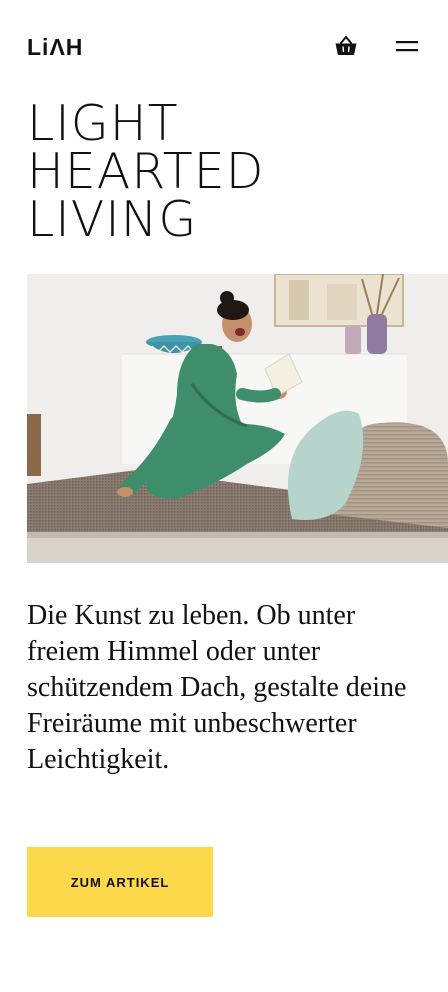  I want to click on hero-title-line-2: HEARTED, so click(146, 171).